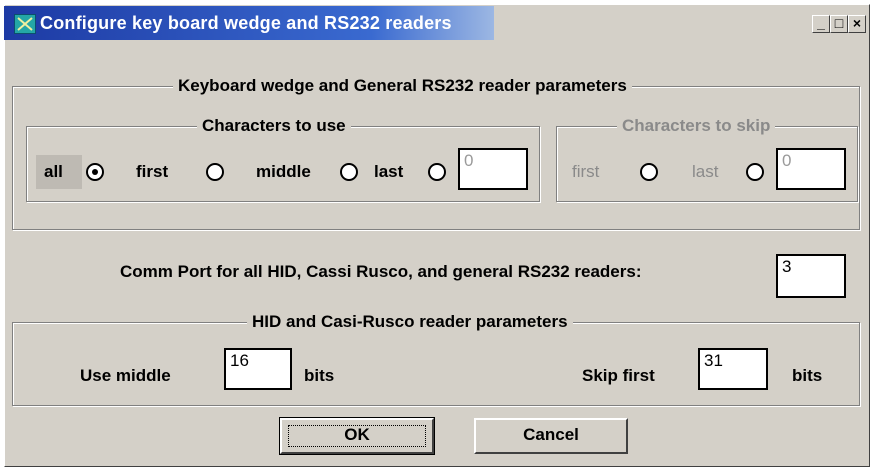  Describe the element at coordinates (755, 172) in the screenshot. I see `radio-skip-last` at that location.